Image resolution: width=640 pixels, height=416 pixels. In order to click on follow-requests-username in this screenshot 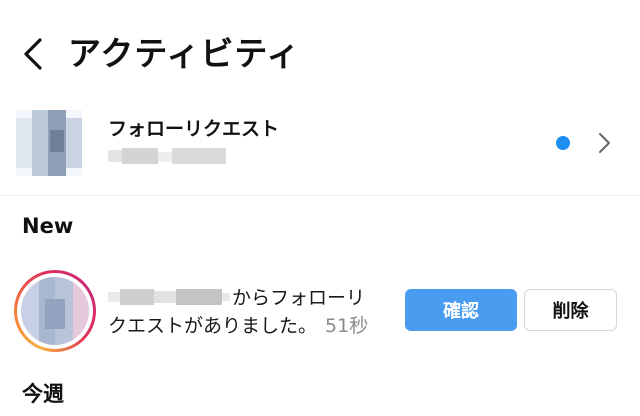, I will do `click(167, 156)`.